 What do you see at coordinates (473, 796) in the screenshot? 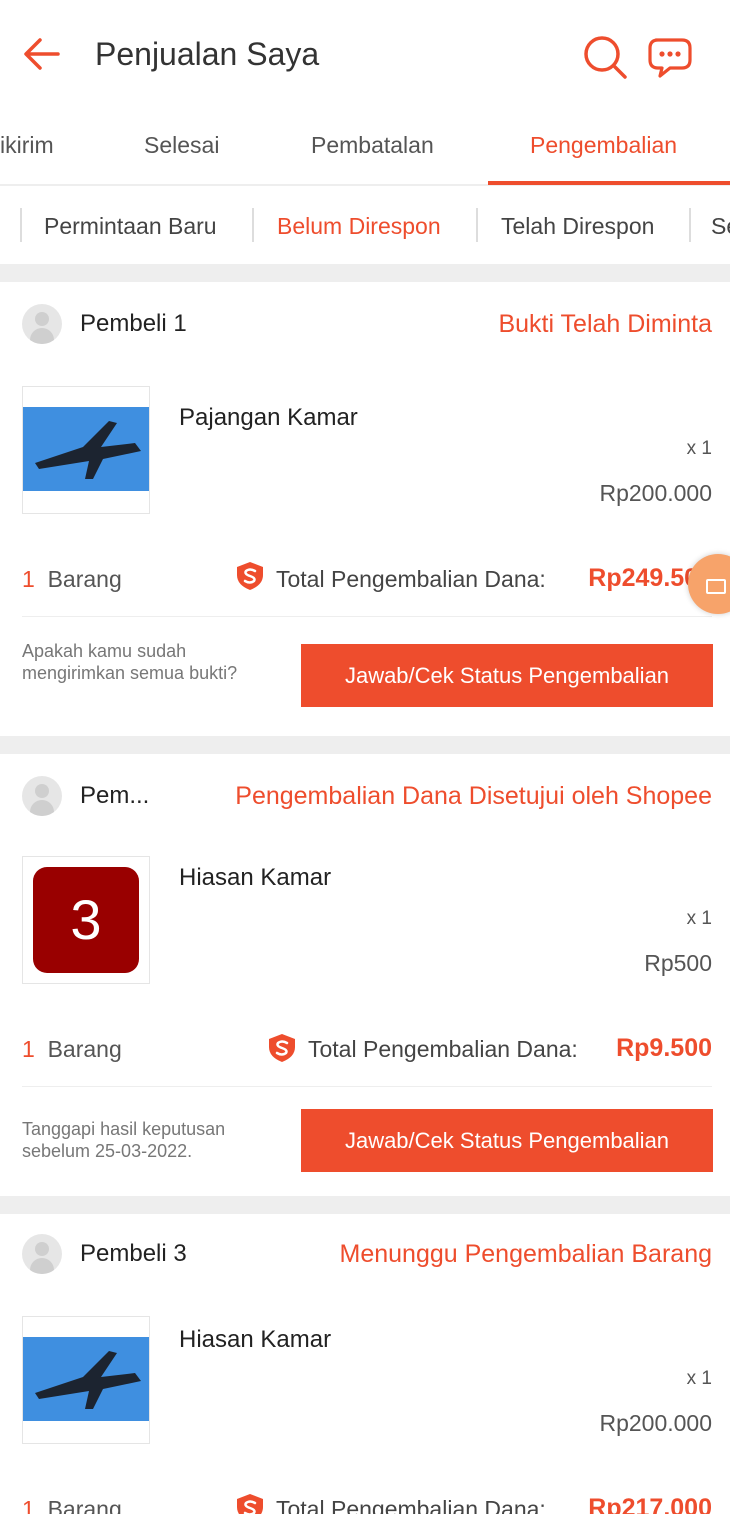
I see `return-status: Pengembalian Dana Disetujui oleh Shopee` at bounding box center [473, 796].